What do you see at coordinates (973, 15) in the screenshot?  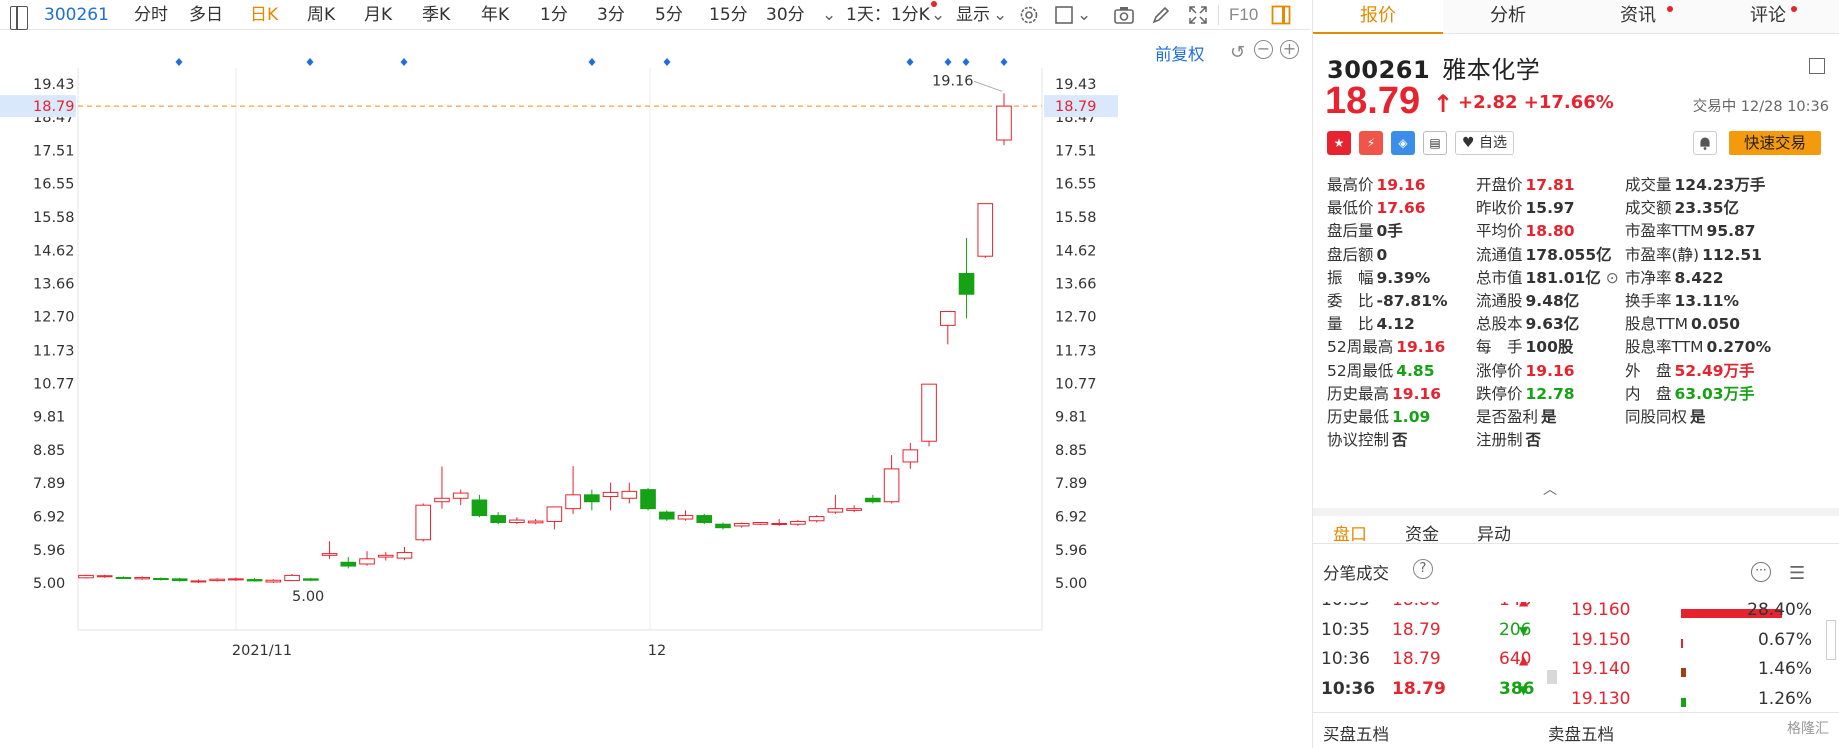 I see `display-menu: 显示` at bounding box center [973, 15].